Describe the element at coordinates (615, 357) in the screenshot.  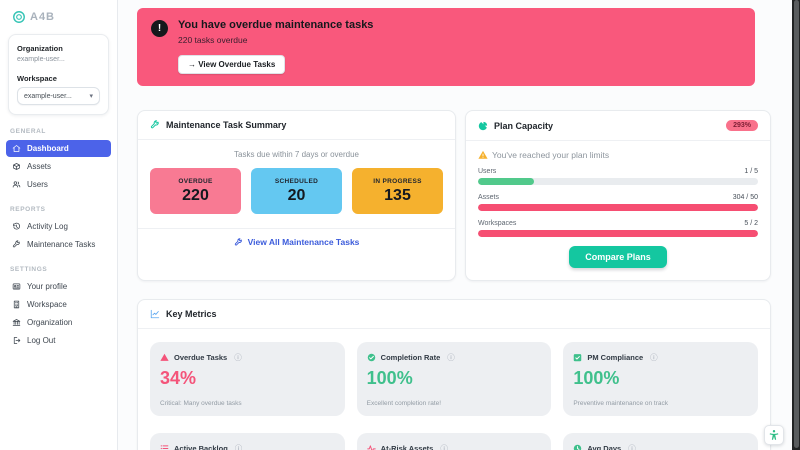
I see `metric-label: PM Compliance` at that location.